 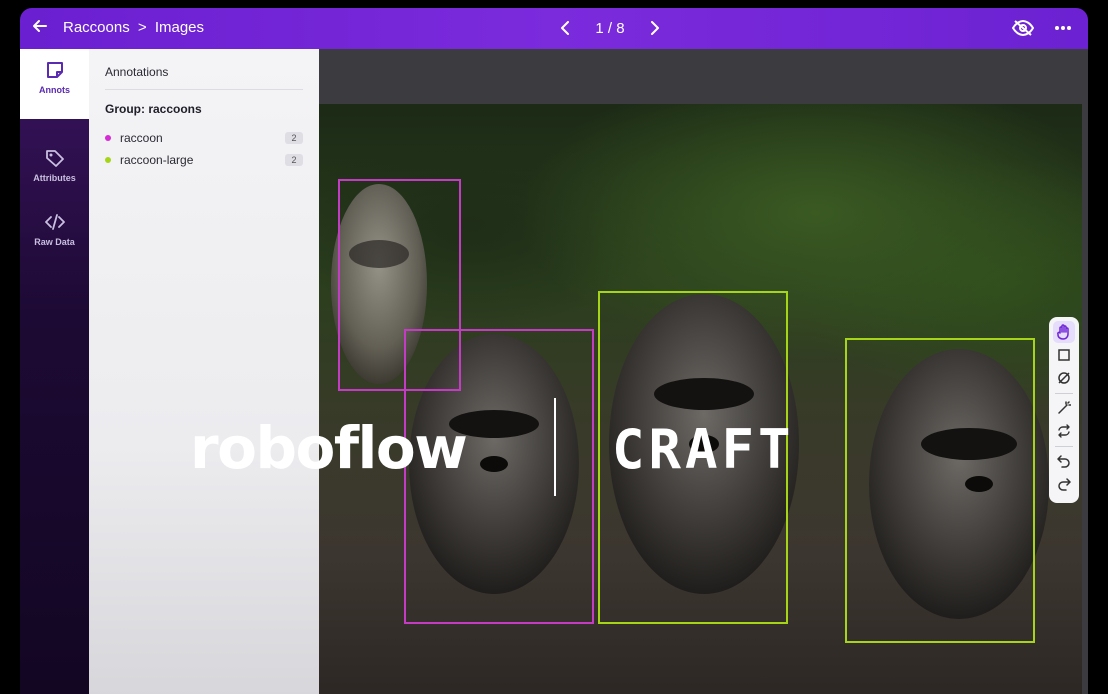 I want to click on back-arrow-icon, so click(x=42, y=28).